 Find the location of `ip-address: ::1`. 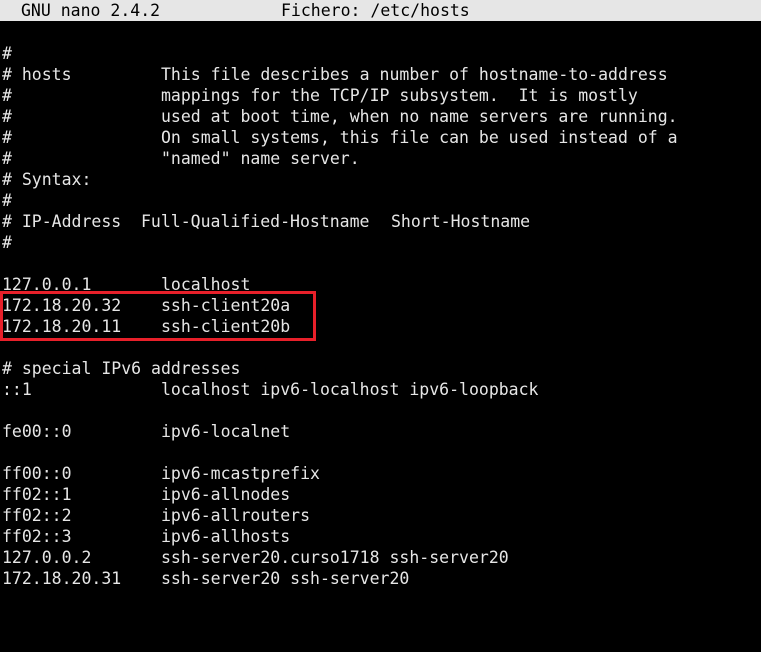

ip-address: ::1 is located at coordinates (17, 389).